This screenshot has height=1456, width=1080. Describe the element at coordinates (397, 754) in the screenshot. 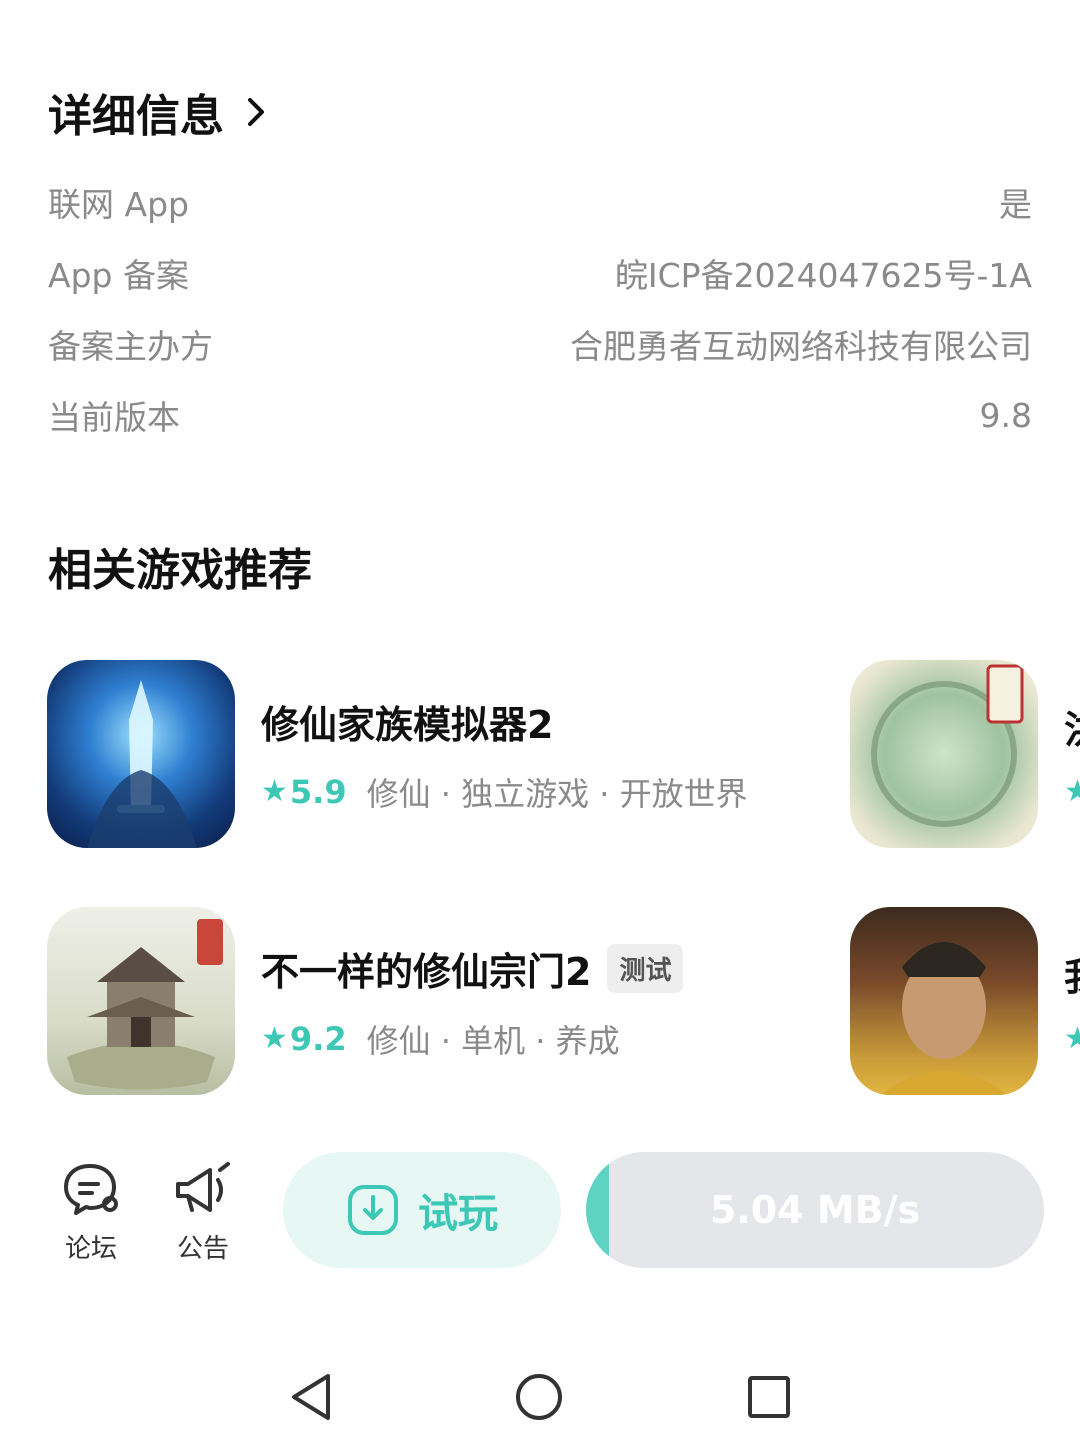

I see `game-card-1: 修仙家族模拟器2 ★ 5.9 修仙 · 独立游戏 · 开放世界` at that location.